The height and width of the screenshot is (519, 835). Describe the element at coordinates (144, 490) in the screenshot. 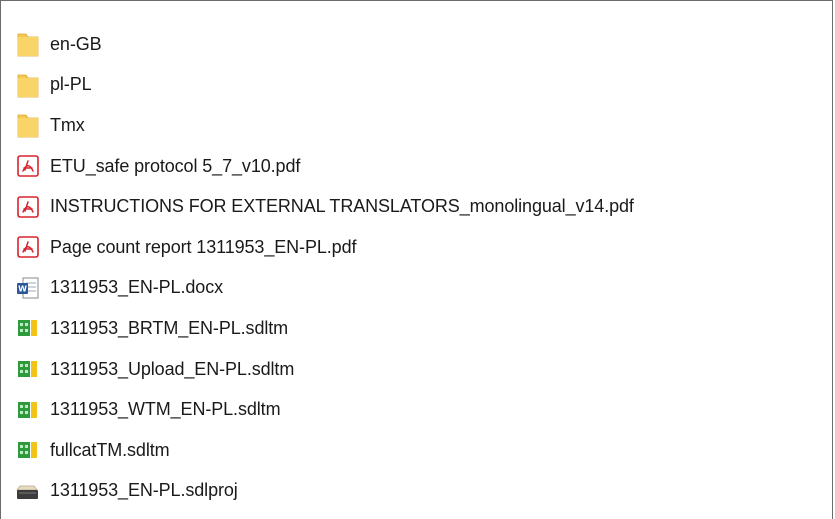

I see `item-name: 1311953_EN-PL.sdlproj` at that location.